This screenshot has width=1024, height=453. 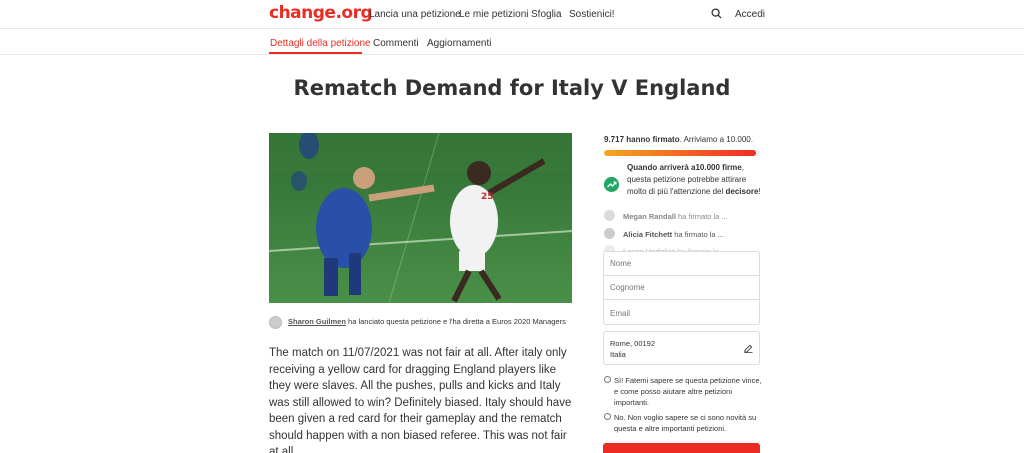 What do you see at coordinates (487, 197) in the screenshot?
I see `svg-text: 25` at bounding box center [487, 197].